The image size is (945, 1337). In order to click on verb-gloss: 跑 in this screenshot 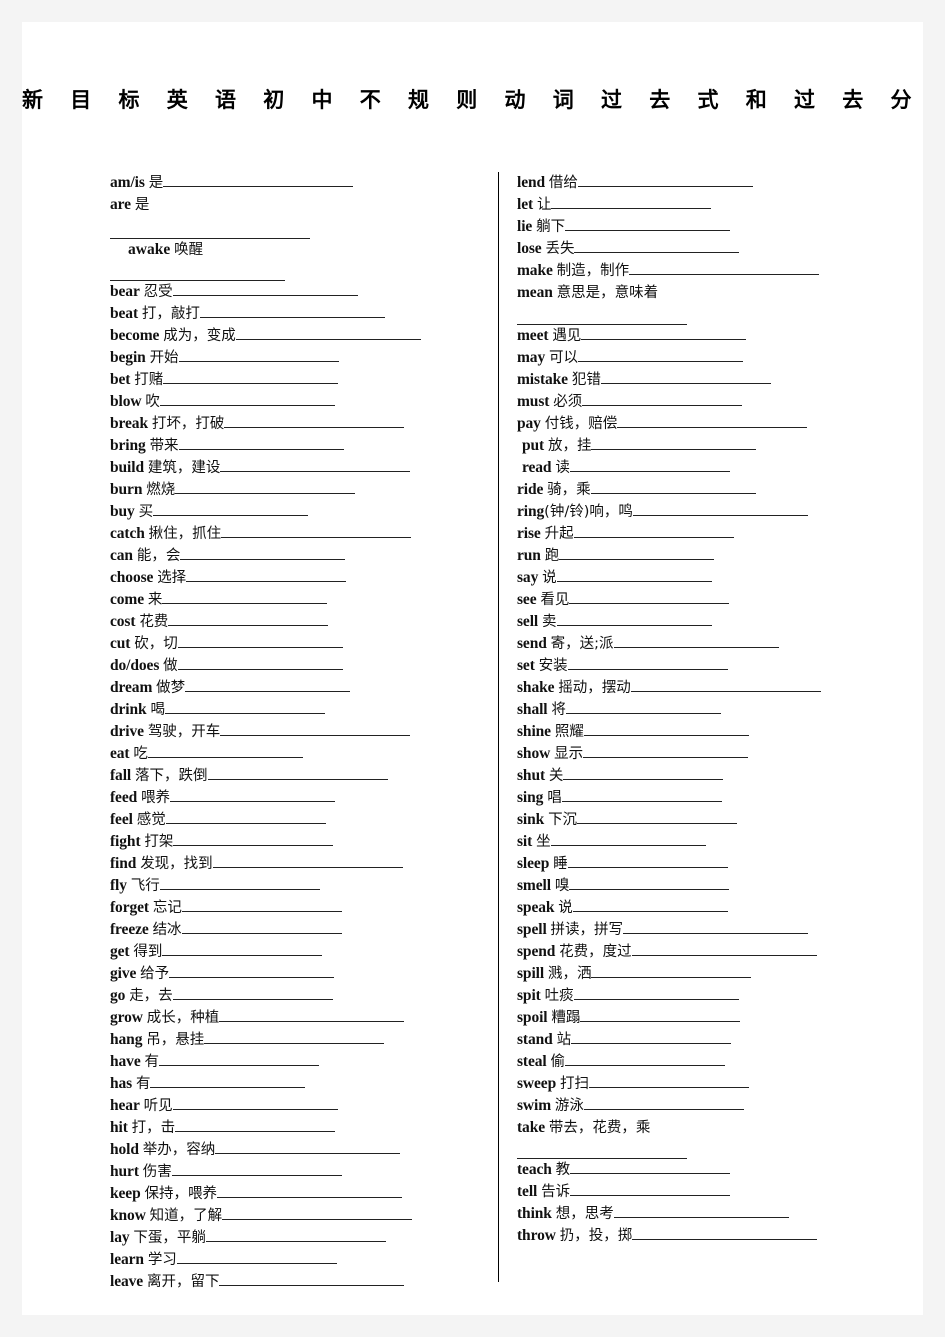, I will do `click(552, 555)`.